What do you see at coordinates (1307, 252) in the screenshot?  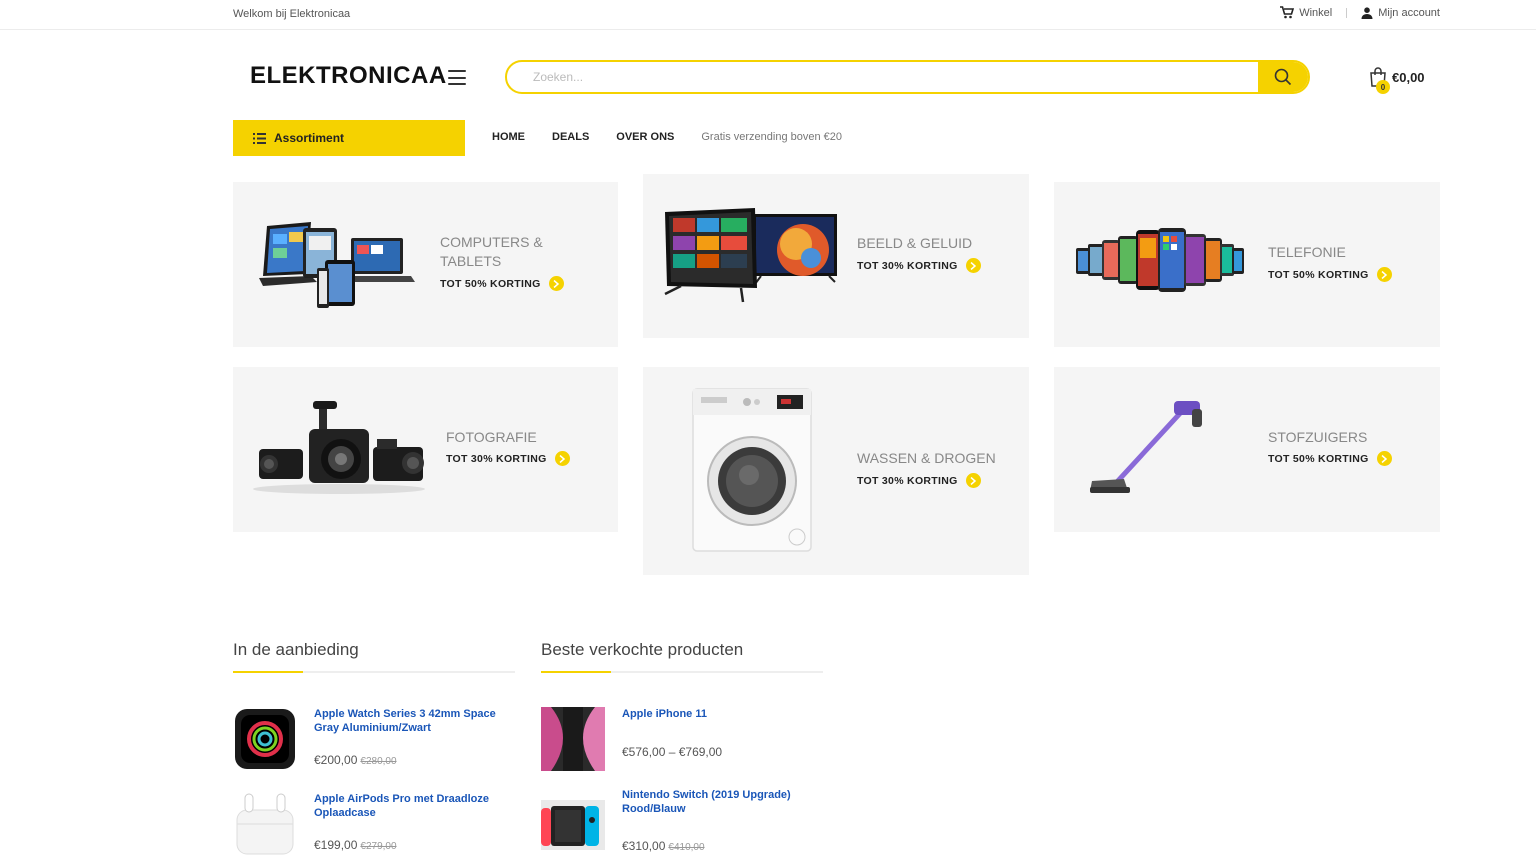 I see `category-title: TELEFONIE` at bounding box center [1307, 252].